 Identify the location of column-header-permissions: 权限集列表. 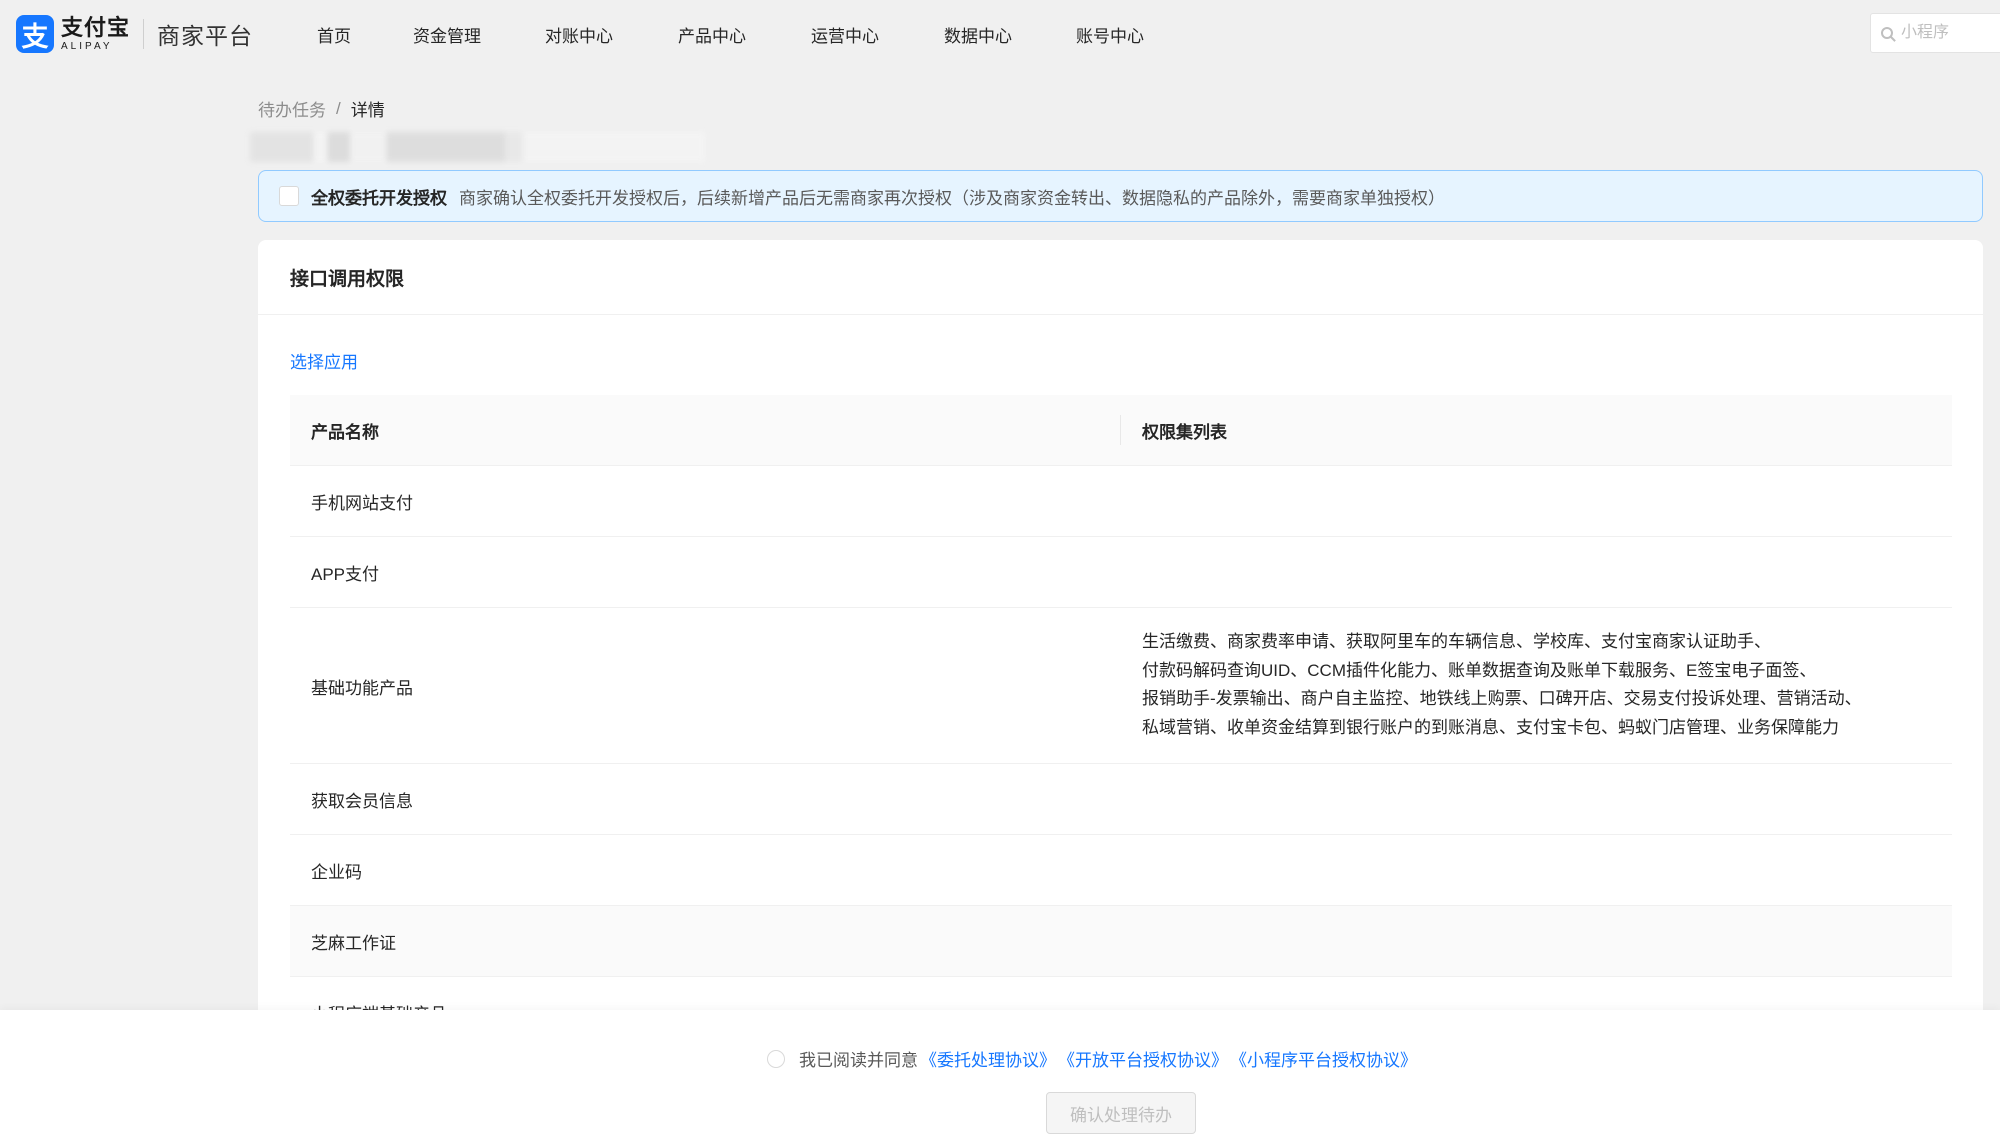
(1184, 432).